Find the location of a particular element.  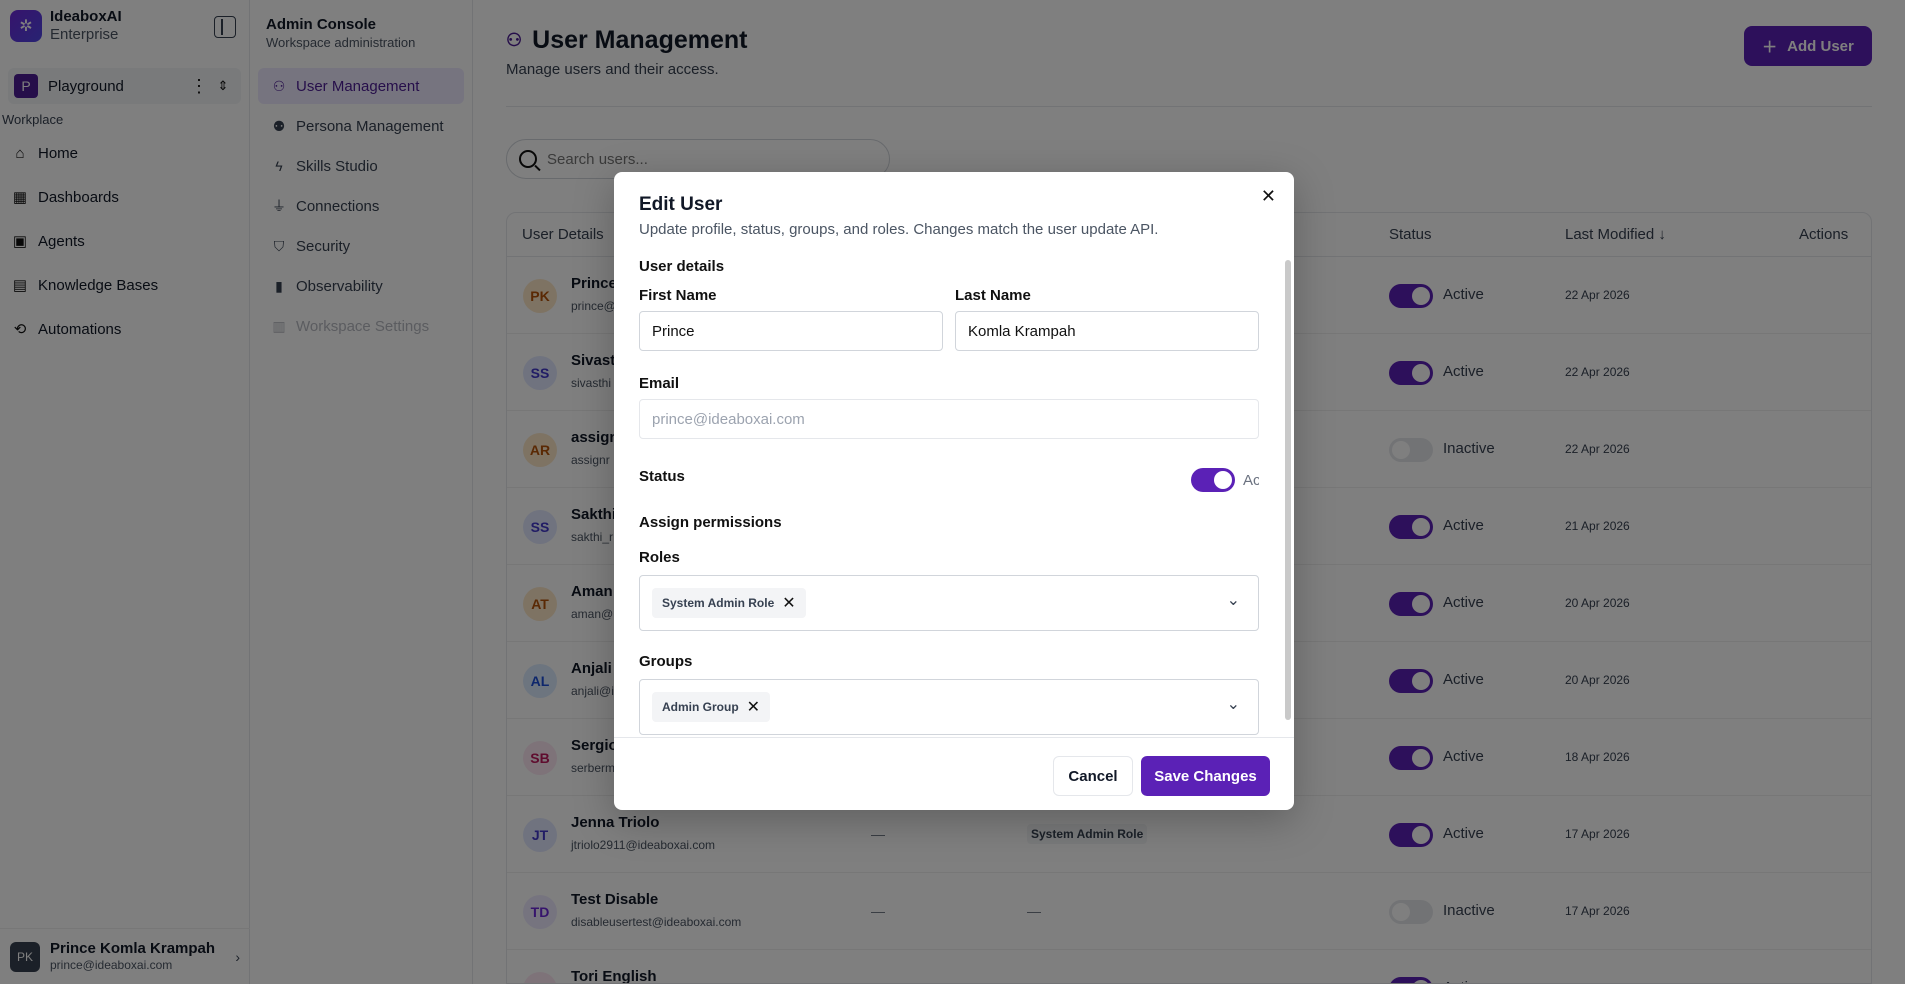

role-chip-label: System Admin Role is located at coordinates (718, 603).